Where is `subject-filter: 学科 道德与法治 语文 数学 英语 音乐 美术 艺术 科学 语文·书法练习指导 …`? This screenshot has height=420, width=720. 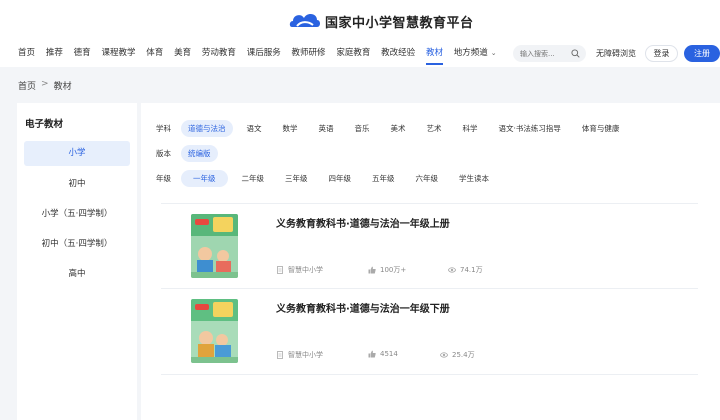
subject-filter: 学科 道德与法治 语文 数学 英语 音乐 美术 艺术 科学 语文·书法练习指导 … is located at coordinates (394, 128).